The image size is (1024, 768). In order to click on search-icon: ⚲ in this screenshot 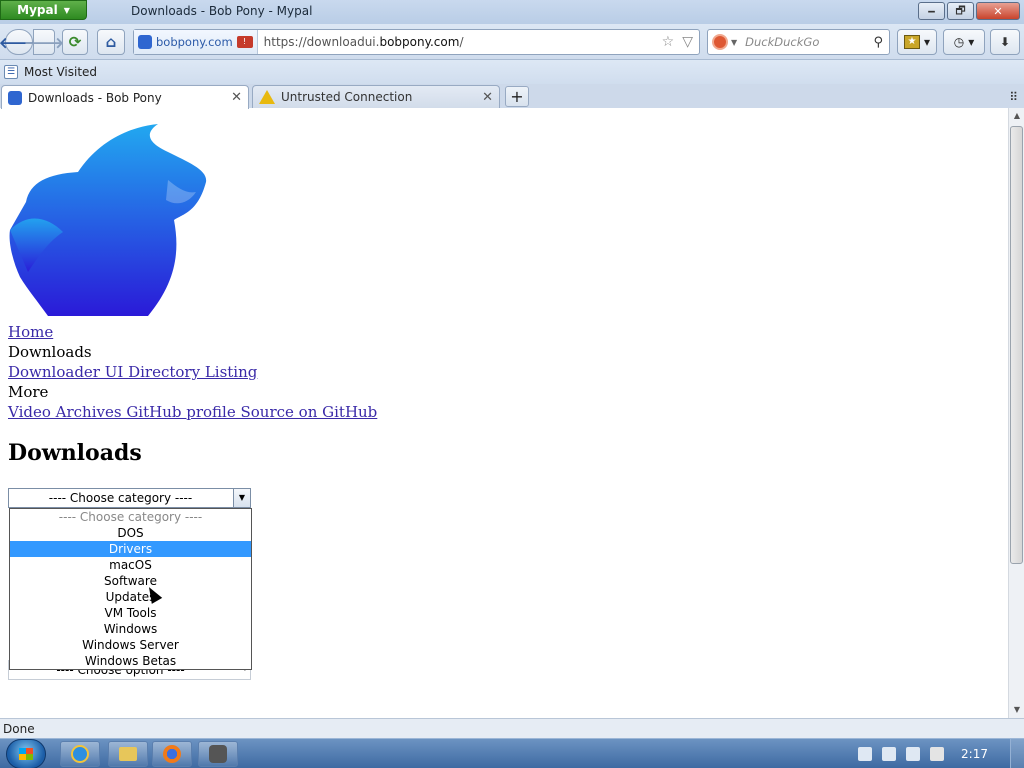, I will do `click(878, 42)`.